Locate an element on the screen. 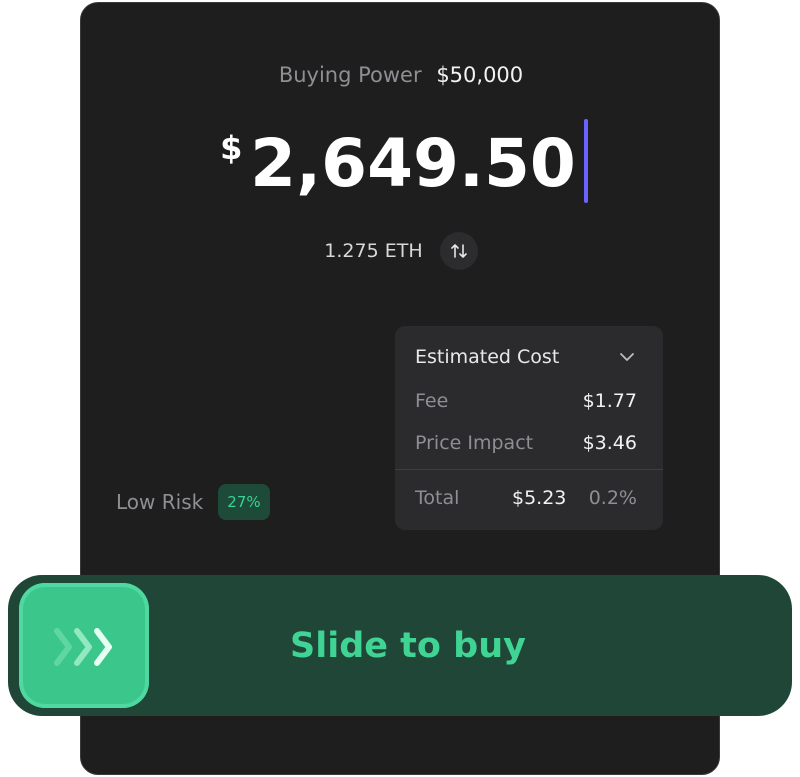 The image size is (800, 777). total-row: Total $5.23 0.2% is located at coordinates (526, 498).